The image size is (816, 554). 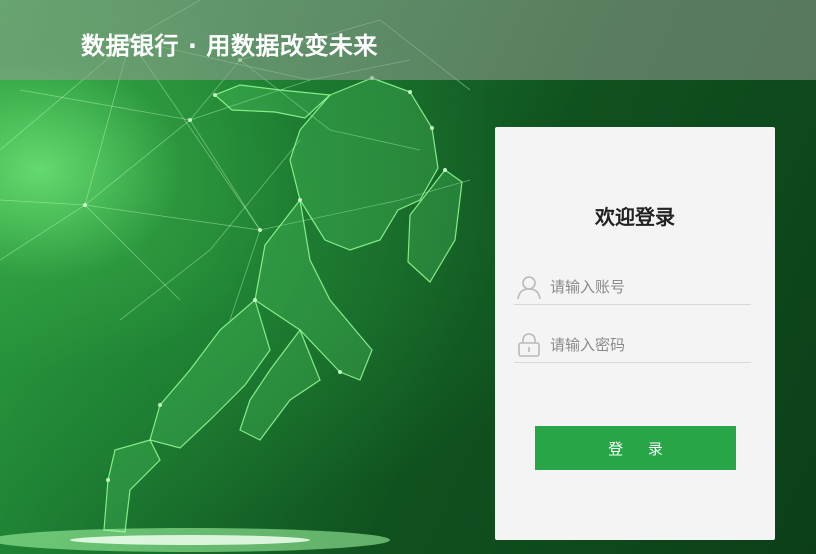 I want to click on header-bar: 数据银行 · 用数据改变未来, so click(x=408, y=40).